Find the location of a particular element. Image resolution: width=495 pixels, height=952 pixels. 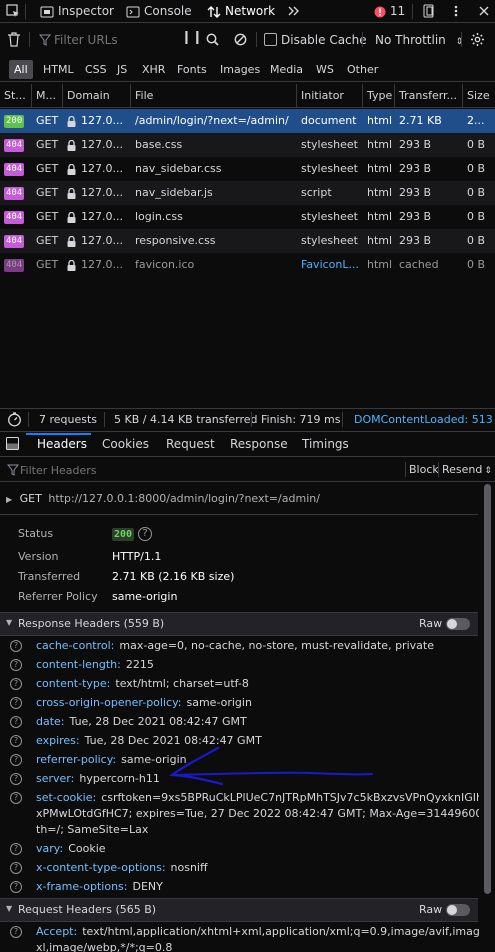

status-value-badge: 200 is located at coordinates (123, 534).